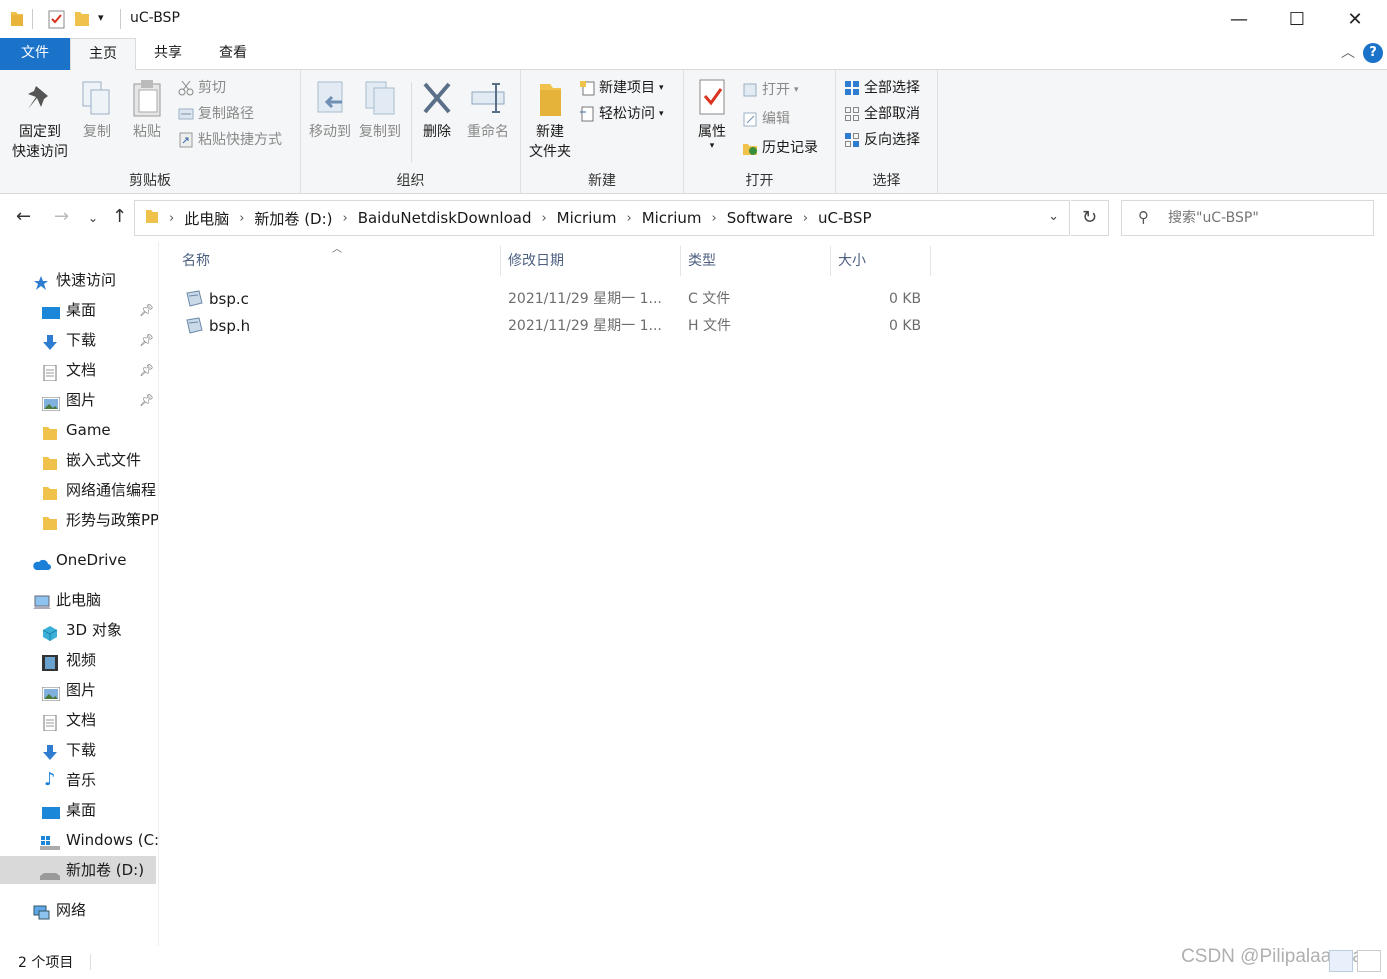  I want to click on select-all-button: 全部选择, so click(882, 88).